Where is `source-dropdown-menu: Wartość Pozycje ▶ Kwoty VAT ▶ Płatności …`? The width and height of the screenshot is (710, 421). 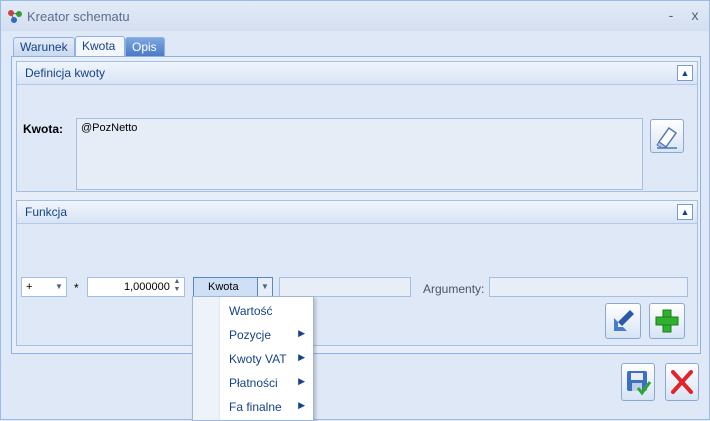
source-dropdown-menu: Wartość Pozycje ▶ Kwoty VAT ▶ Płatności … is located at coordinates (253, 358).